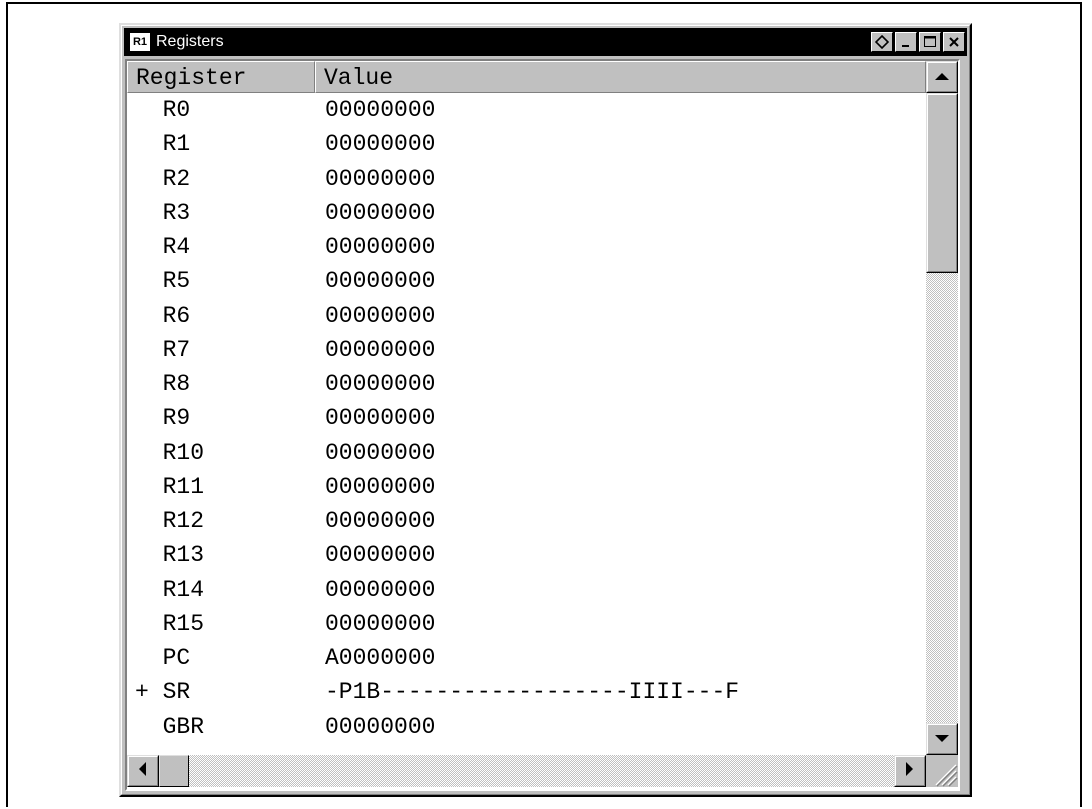  I want to click on register-name: R4, so click(163, 247).